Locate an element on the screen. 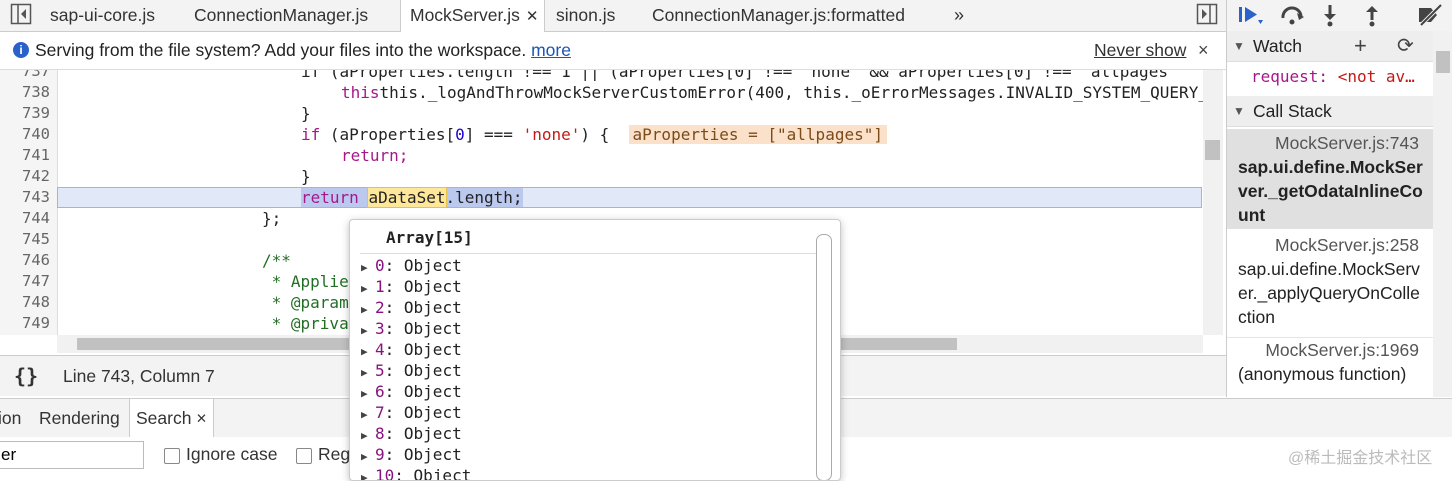 The width and height of the screenshot is (1452, 481). refresh-watch-button: ⟳ is located at coordinates (1405, 46).